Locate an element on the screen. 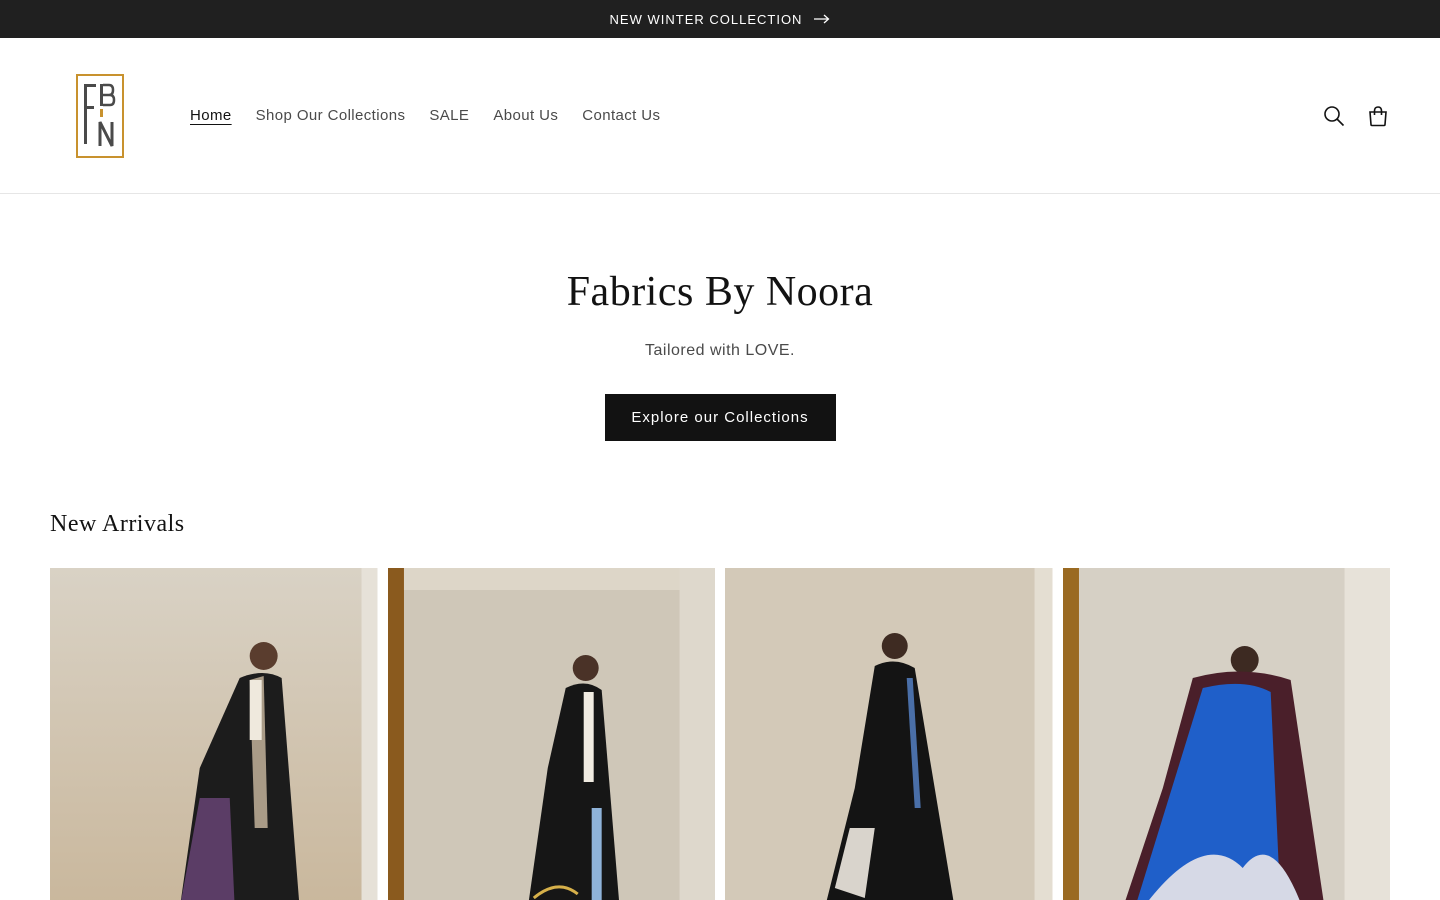 The image size is (1440, 900). hero-subtitle: Tailored with LOVE. is located at coordinates (719, 350).